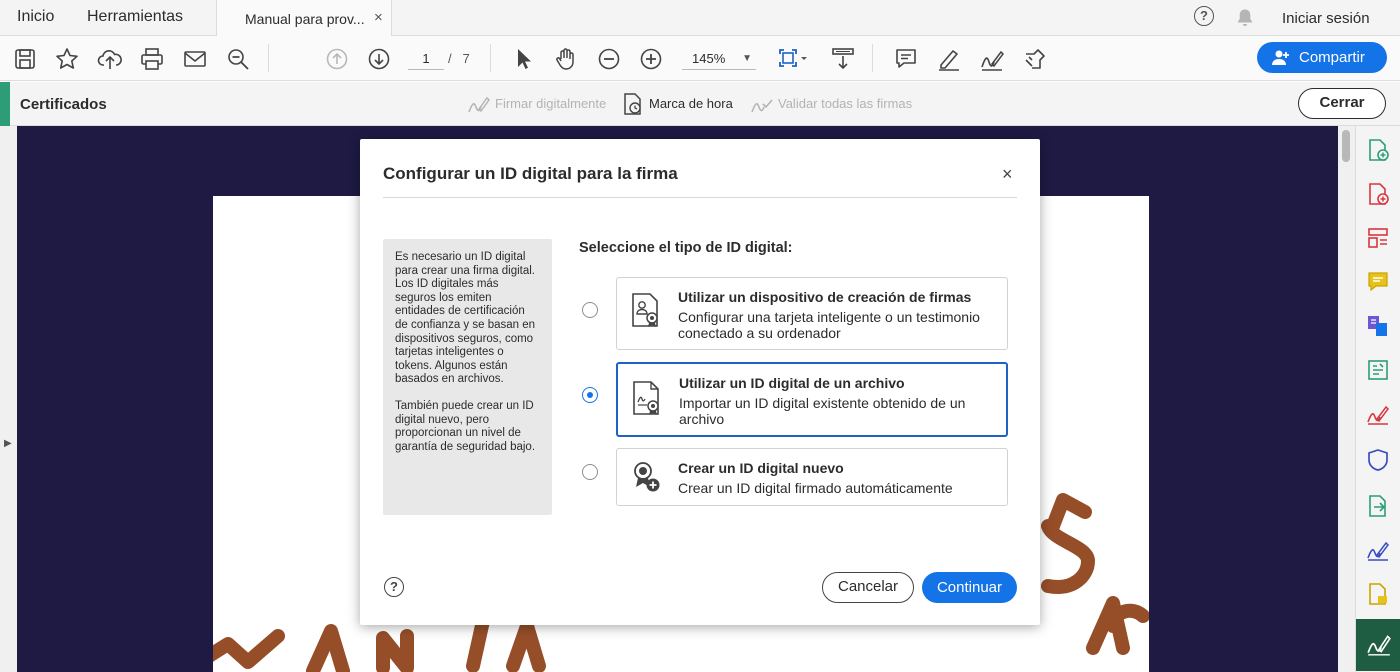  I want to click on share-button-label: Compartir, so click(1332, 57).